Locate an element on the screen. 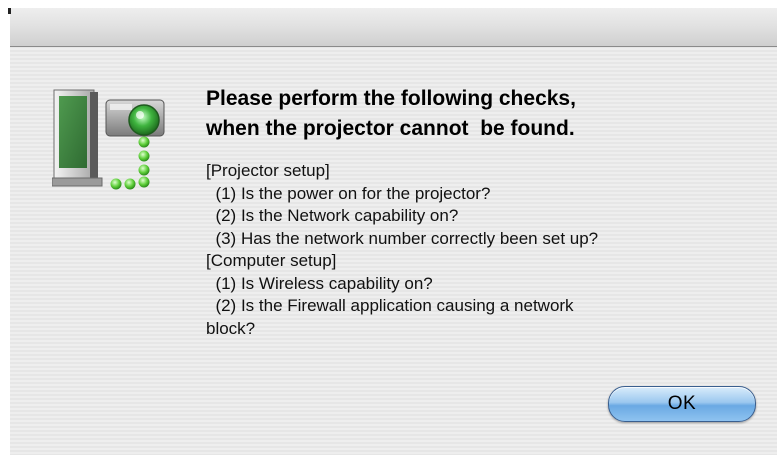  dialog-titlebar is located at coordinates (393, 27).